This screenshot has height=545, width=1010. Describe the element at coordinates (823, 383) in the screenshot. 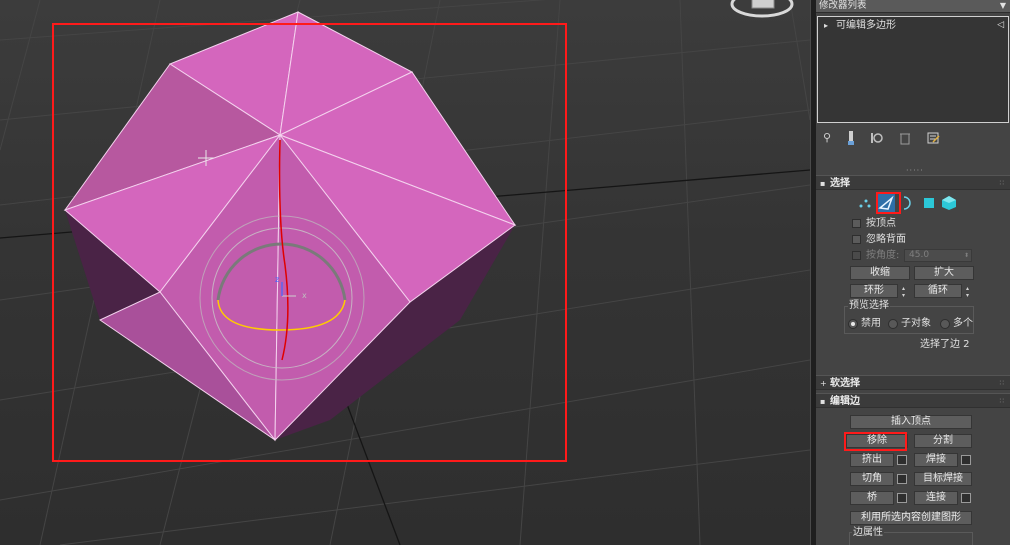

I see `expand-icon: +` at that location.